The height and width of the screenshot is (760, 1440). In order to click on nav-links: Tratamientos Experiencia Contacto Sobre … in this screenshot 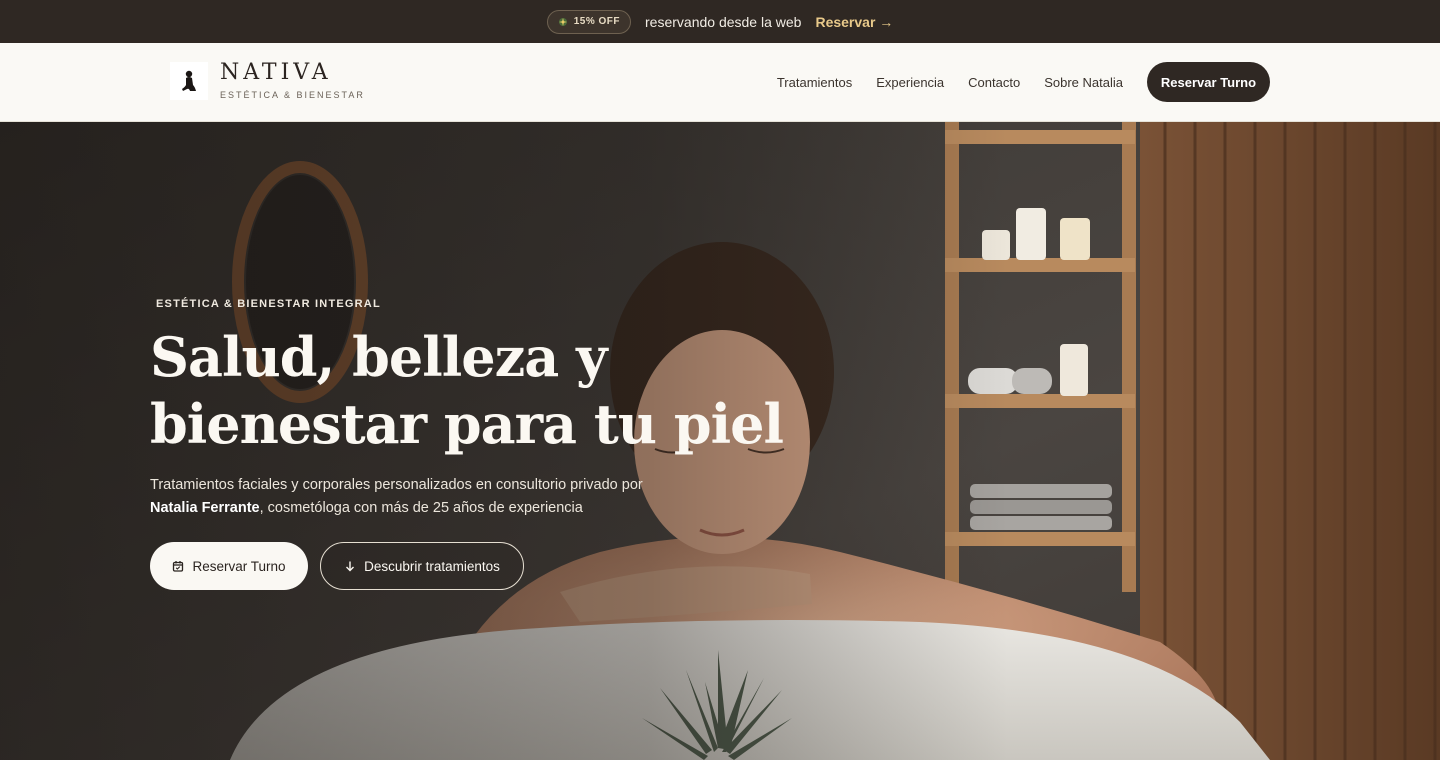, I will do `click(950, 82)`.